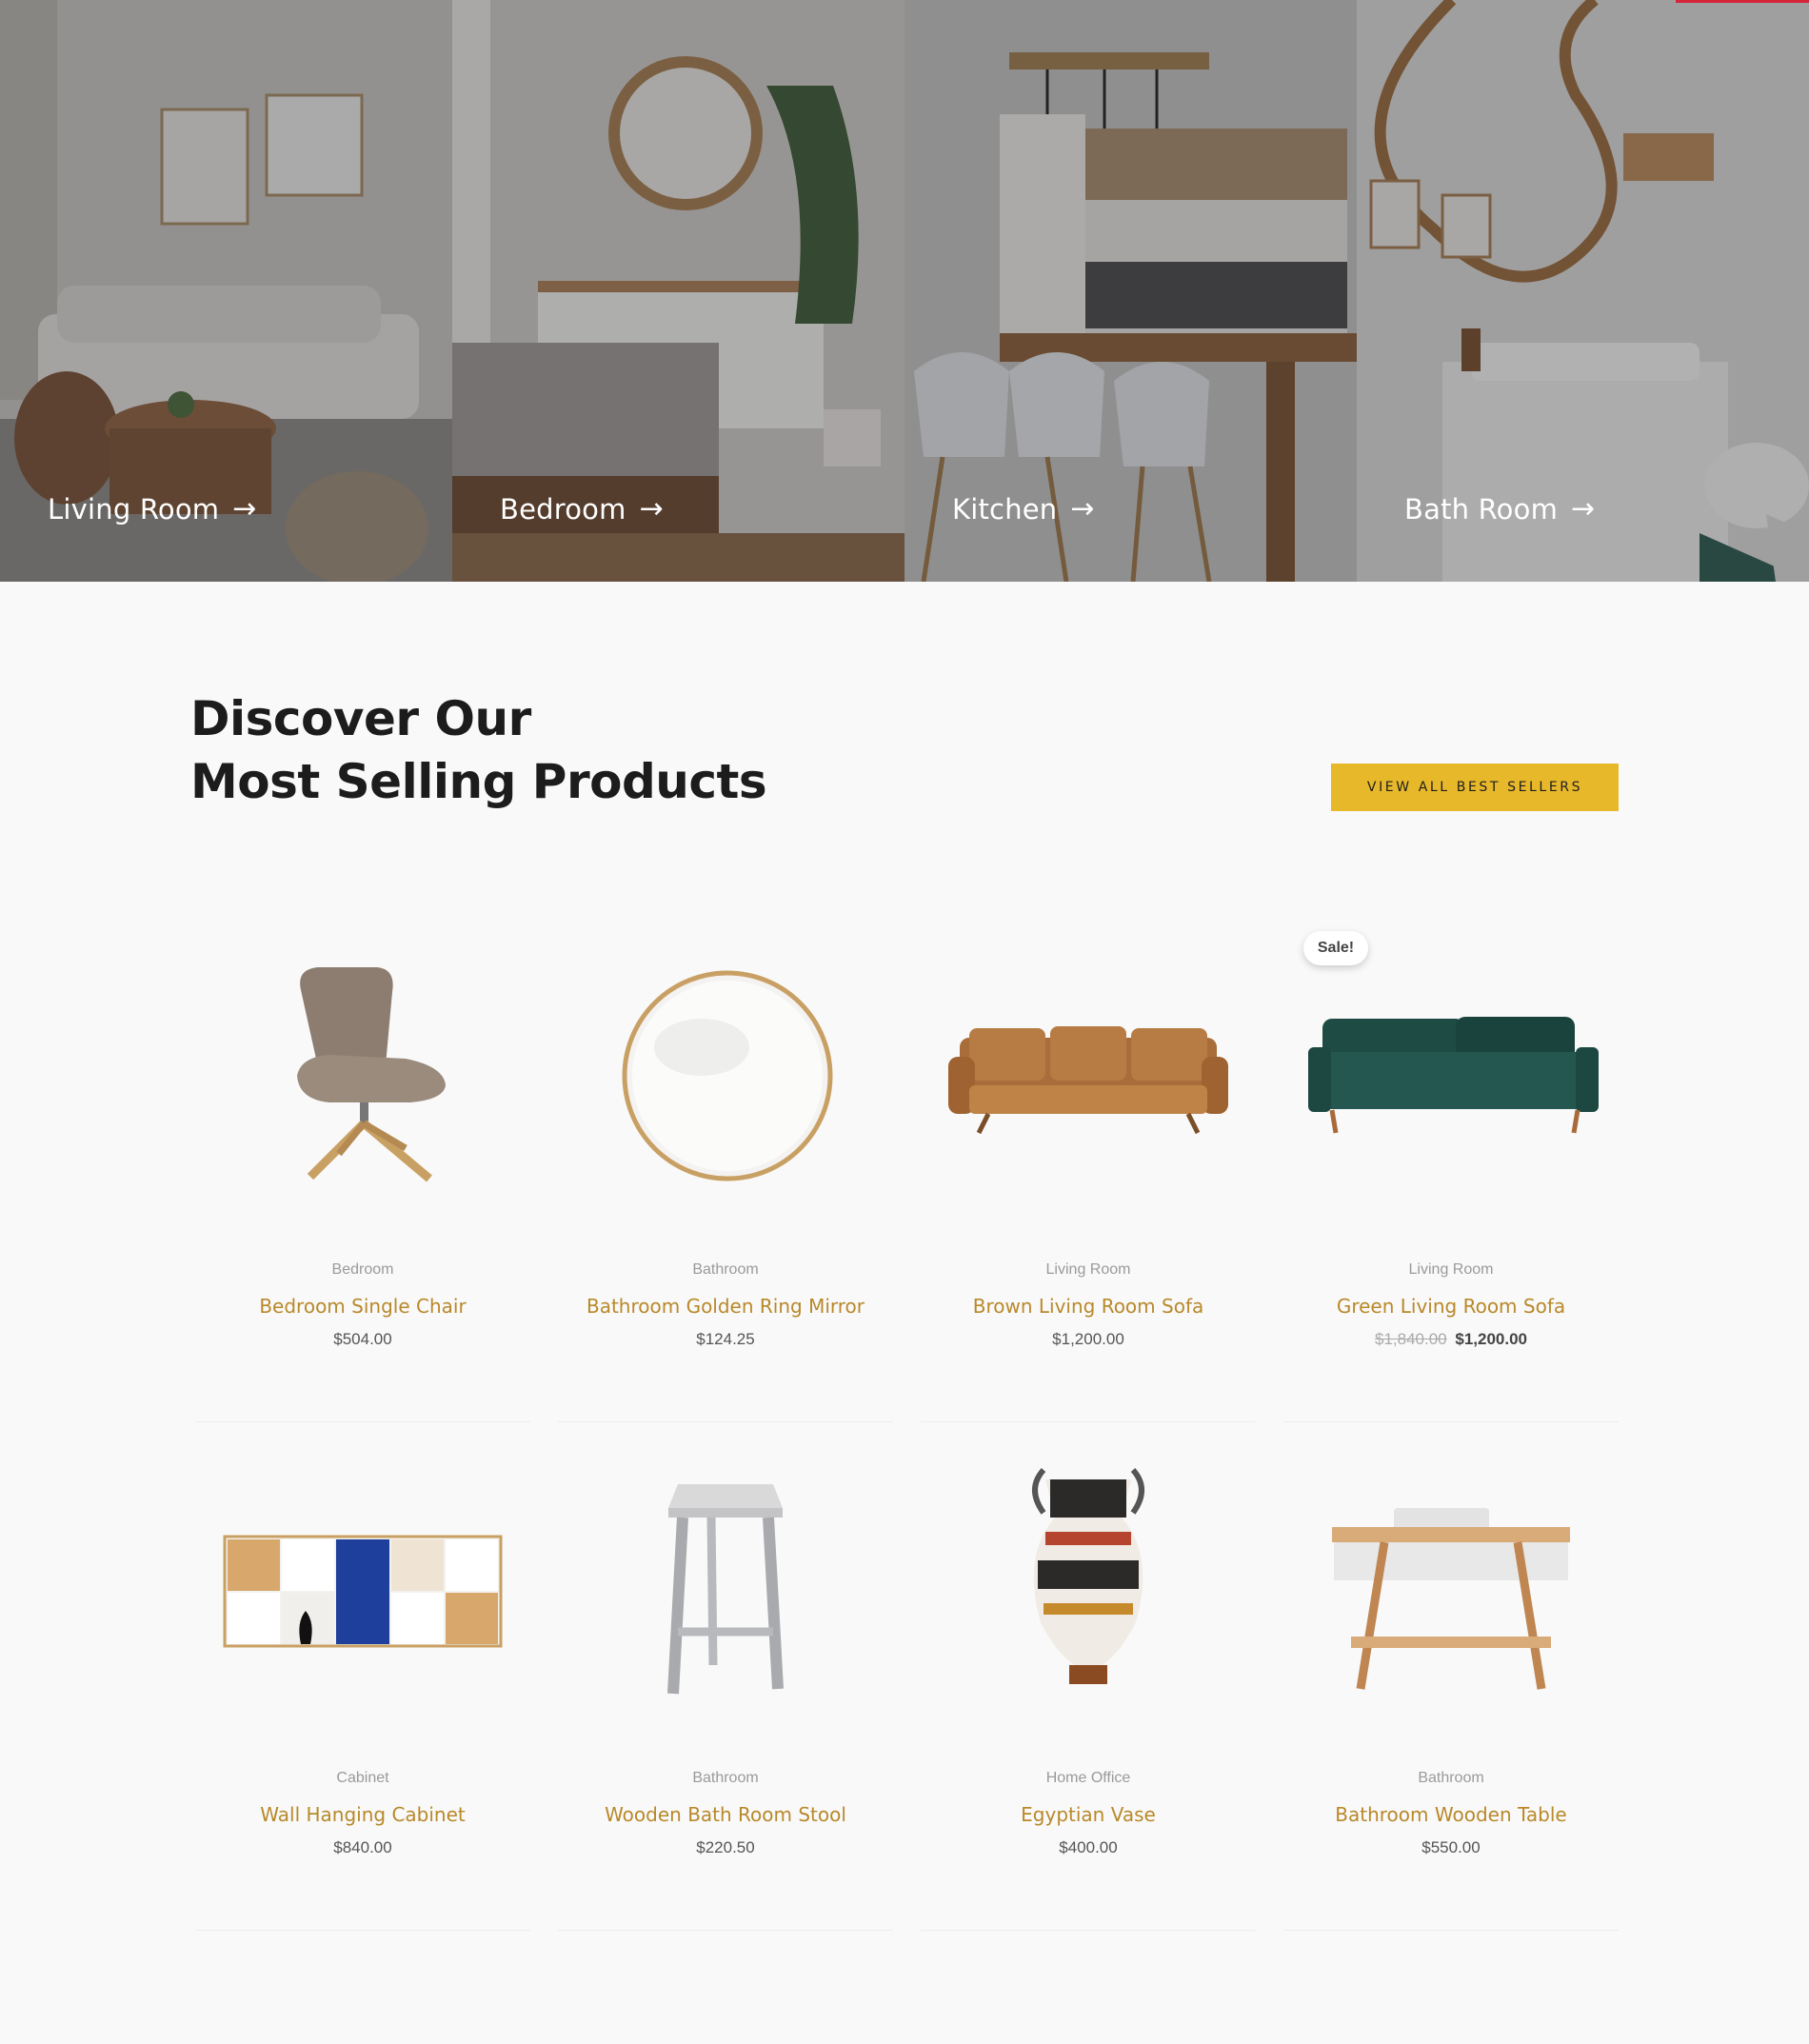 The image size is (1809, 2044). What do you see at coordinates (563, 509) in the screenshot?
I see `category-label: Bedroom` at bounding box center [563, 509].